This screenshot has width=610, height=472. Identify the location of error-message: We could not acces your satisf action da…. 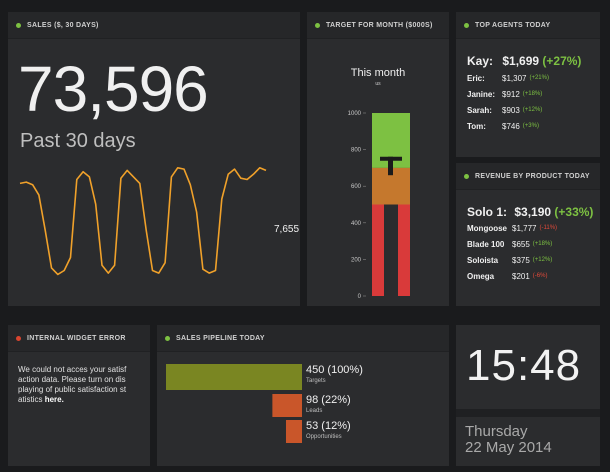
(80, 385).